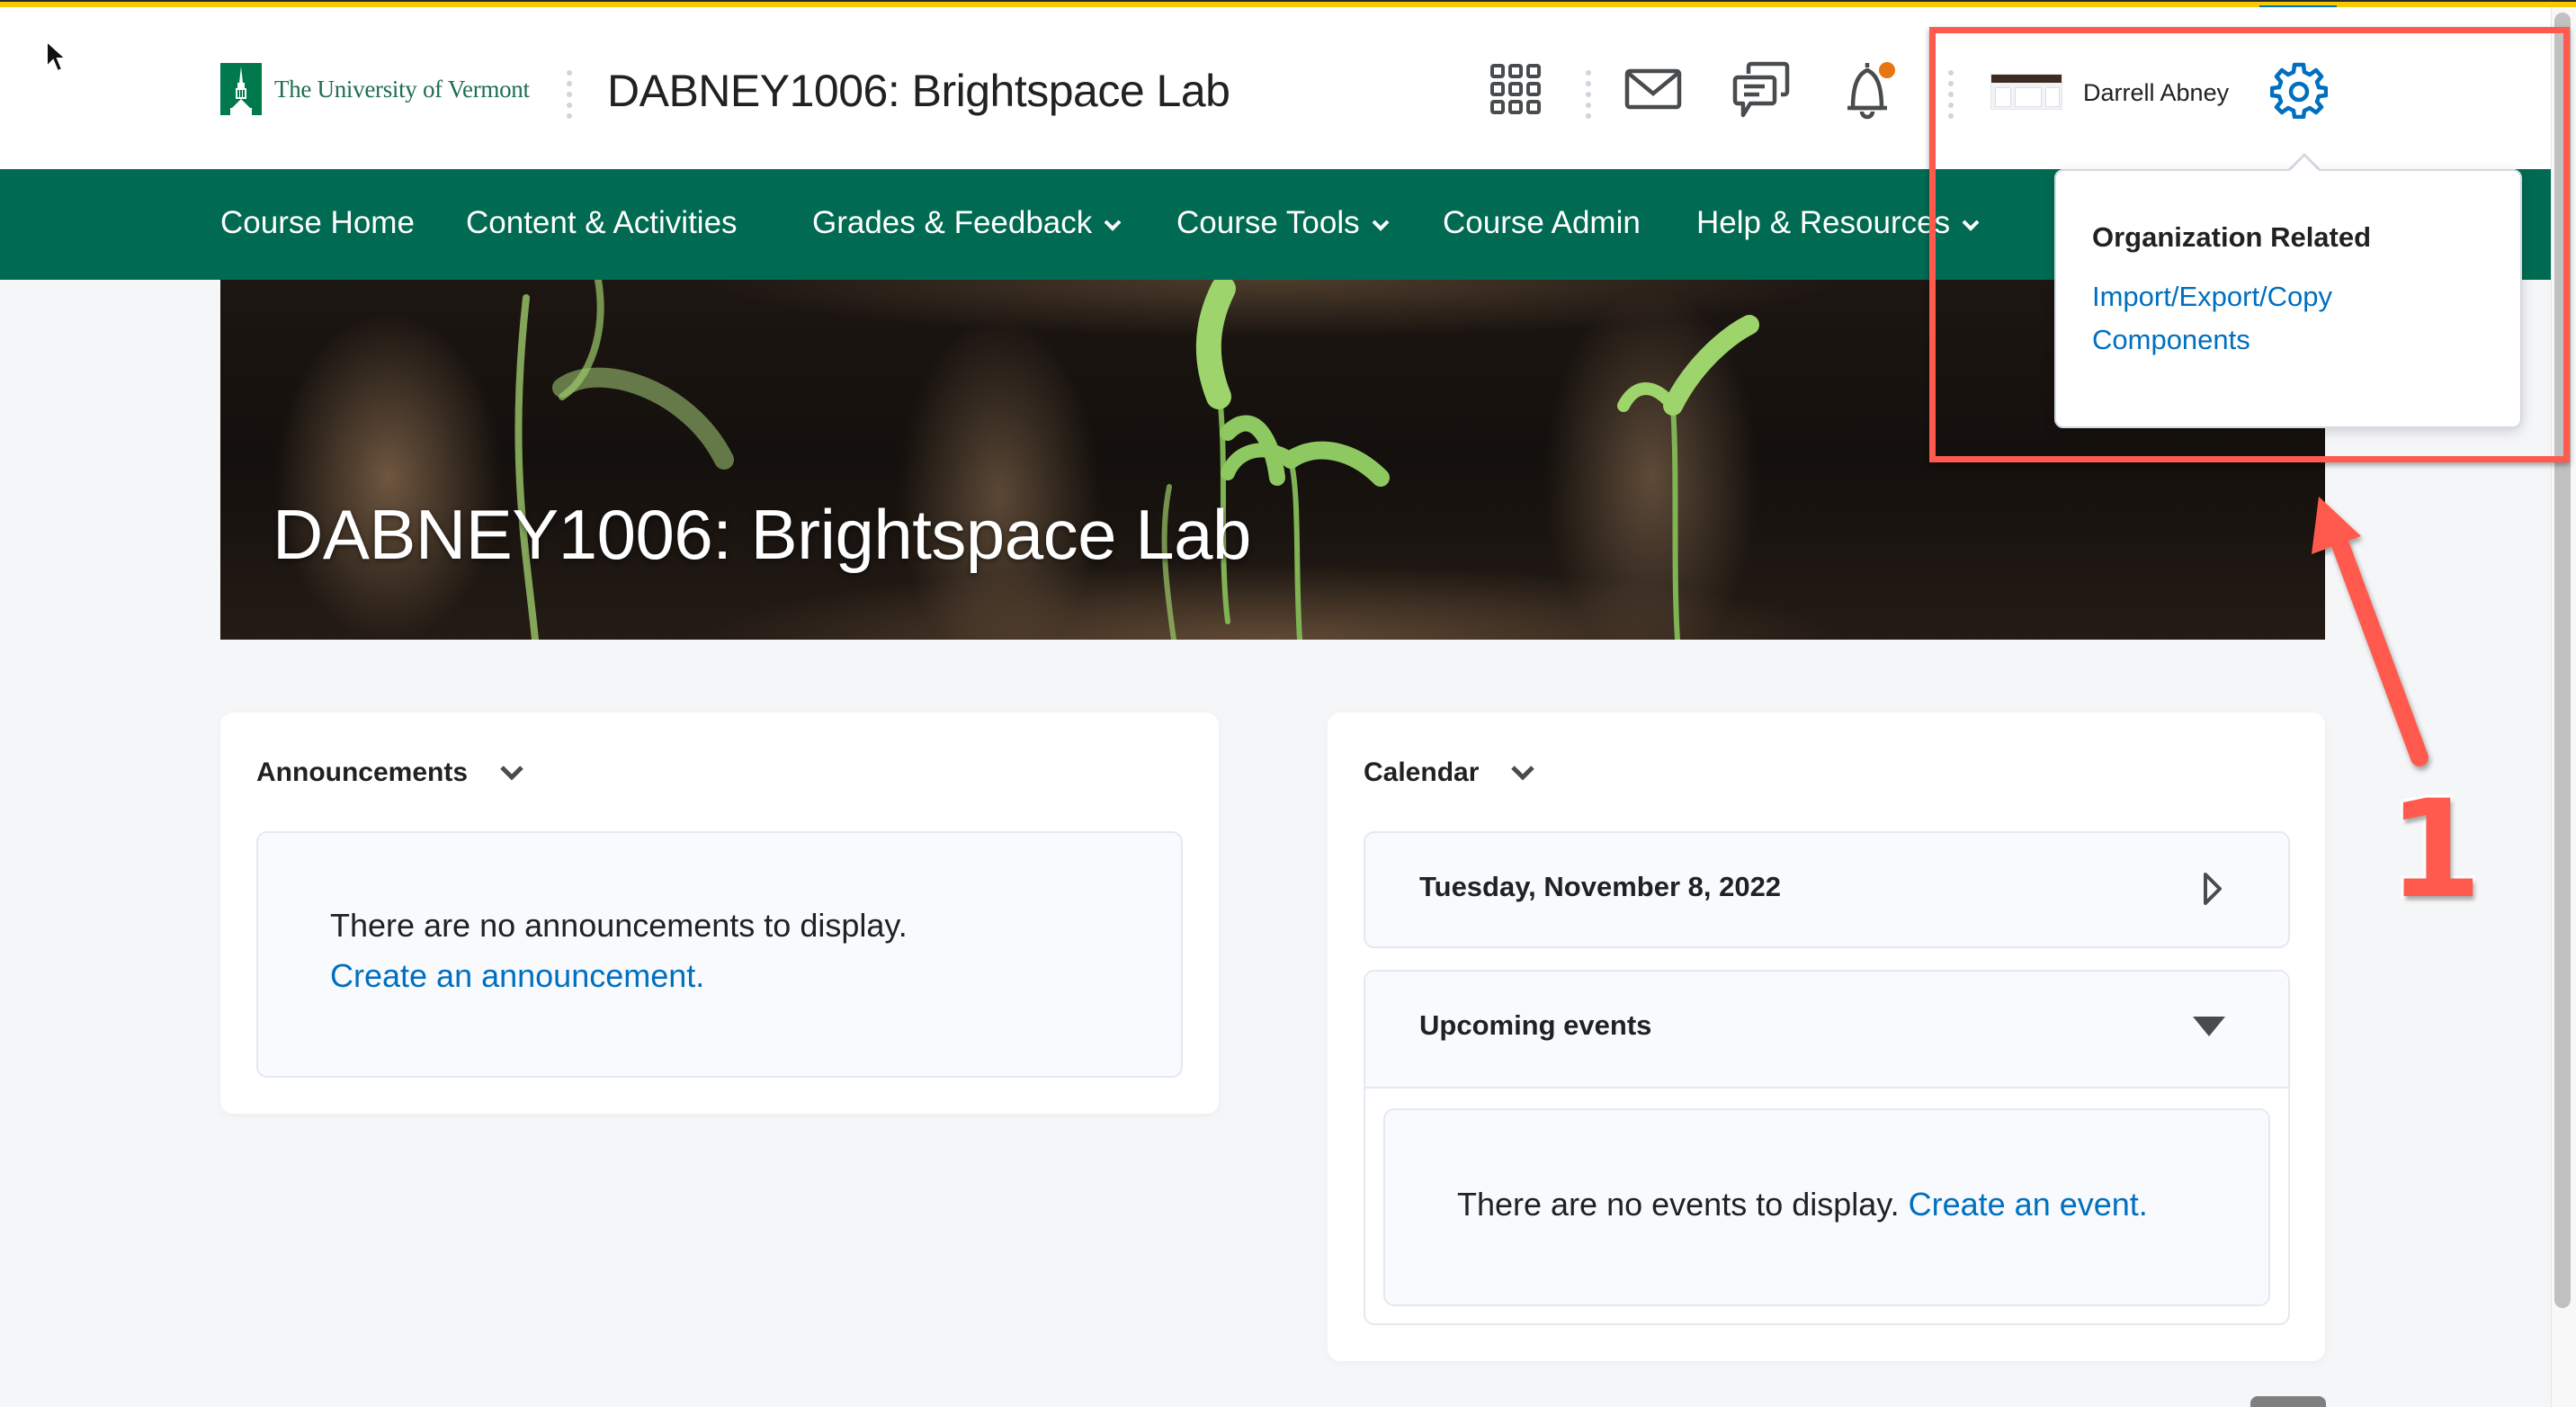 Image resolution: width=2576 pixels, height=1407 pixels. Describe the element at coordinates (57, 56) in the screenshot. I see `mouse-cursor-icon` at that location.